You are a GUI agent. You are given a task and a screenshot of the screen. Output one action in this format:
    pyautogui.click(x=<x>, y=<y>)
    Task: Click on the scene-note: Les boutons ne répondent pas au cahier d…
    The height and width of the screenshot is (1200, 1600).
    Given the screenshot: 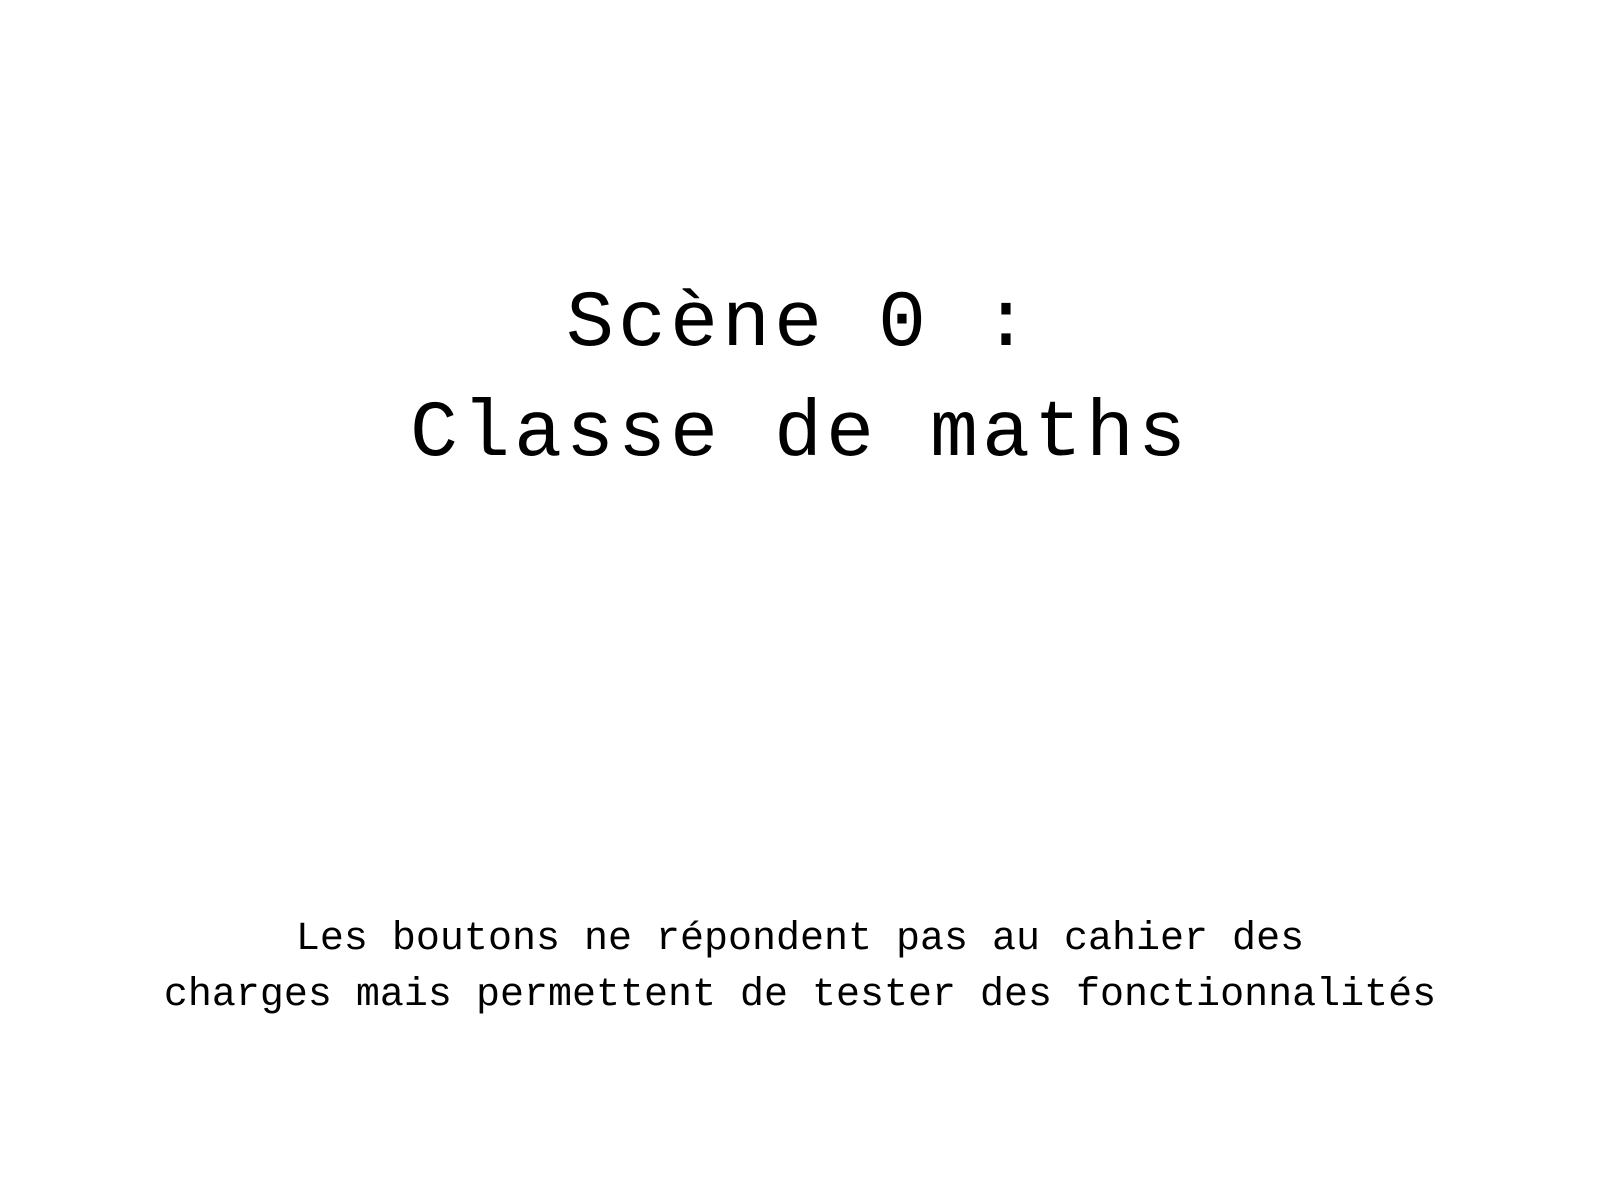 What is the action you would take?
    pyautogui.click(x=800, y=968)
    